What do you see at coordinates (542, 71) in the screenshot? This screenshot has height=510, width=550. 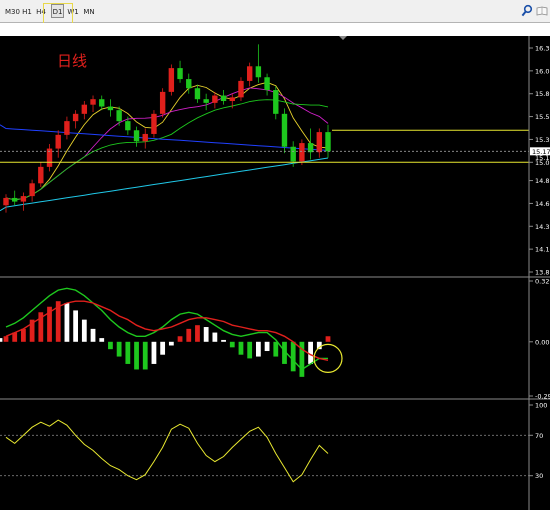 I see `price-tick-label: 16.05` at bounding box center [542, 71].